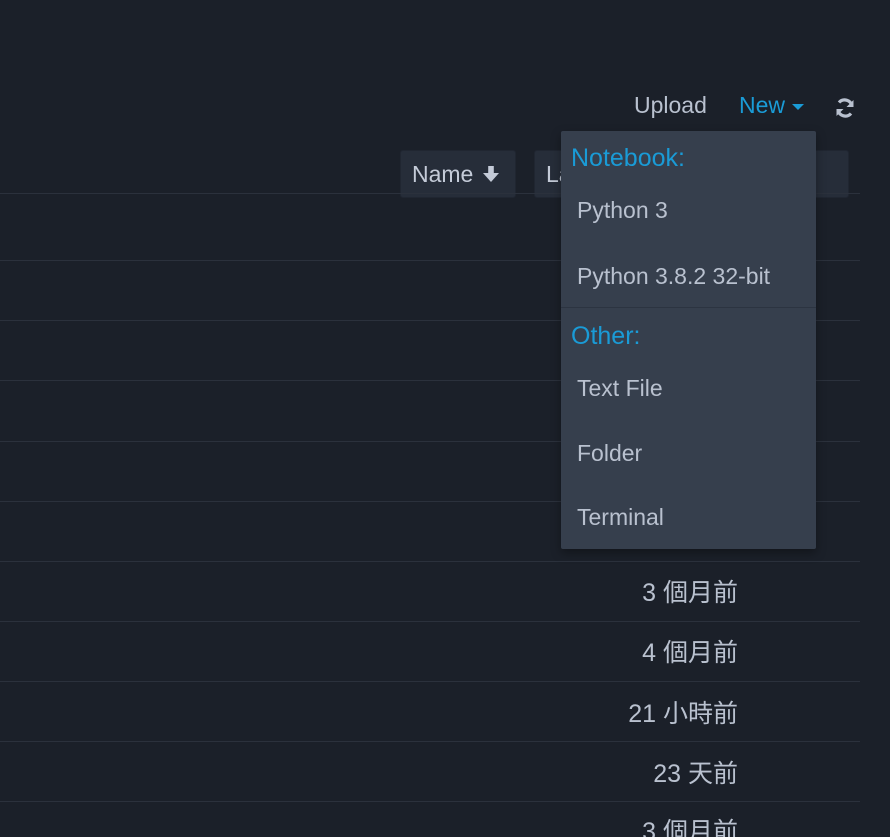 This screenshot has height=837, width=890. I want to click on upload-button: Upload, so click(670, 105).